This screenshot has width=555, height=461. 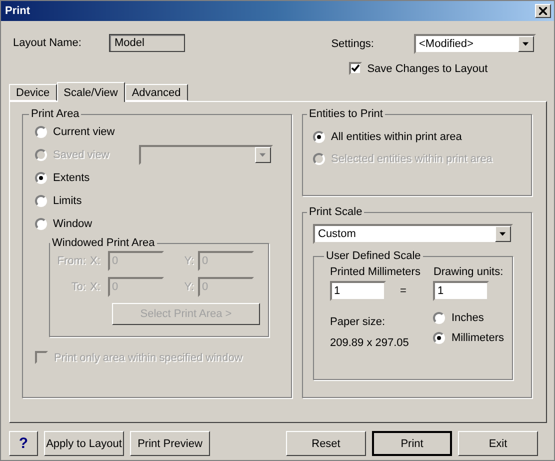 What do you see at coordinates (326, 443) in the screenshot?
I see `dialog-button: Reset` at bounding box center [326, 443].